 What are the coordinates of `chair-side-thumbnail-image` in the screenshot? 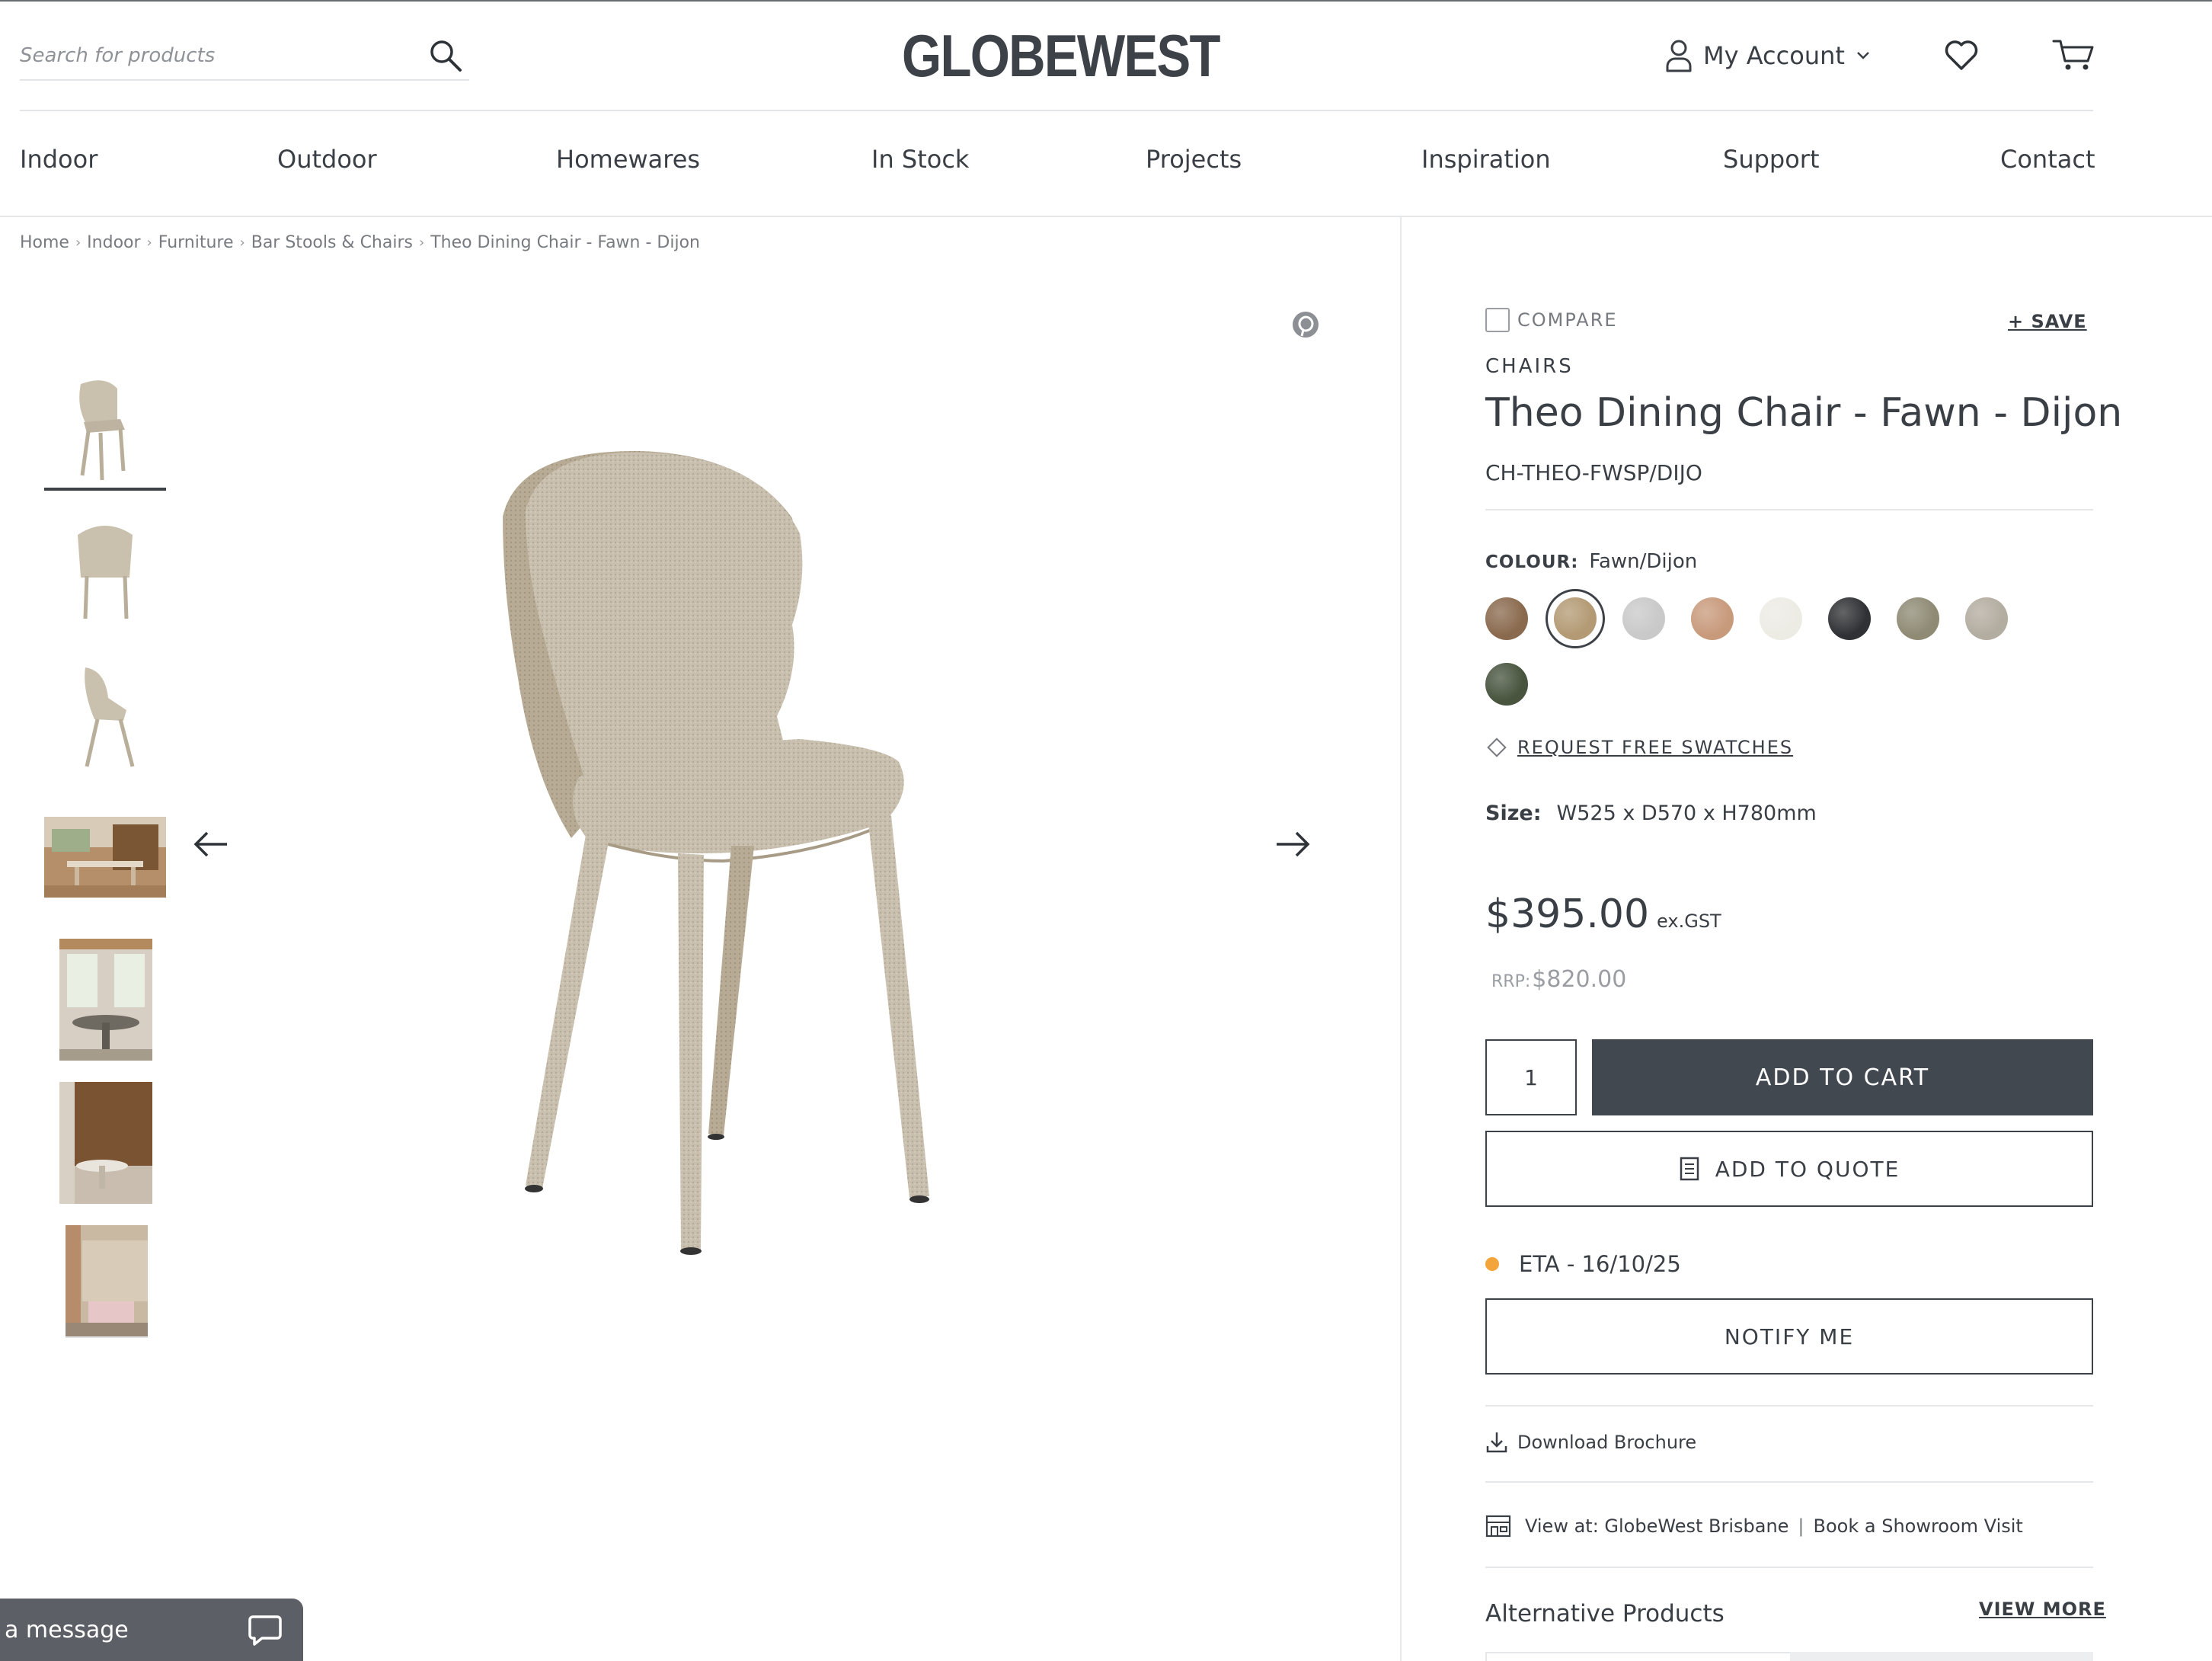 It's located at (105, 713).